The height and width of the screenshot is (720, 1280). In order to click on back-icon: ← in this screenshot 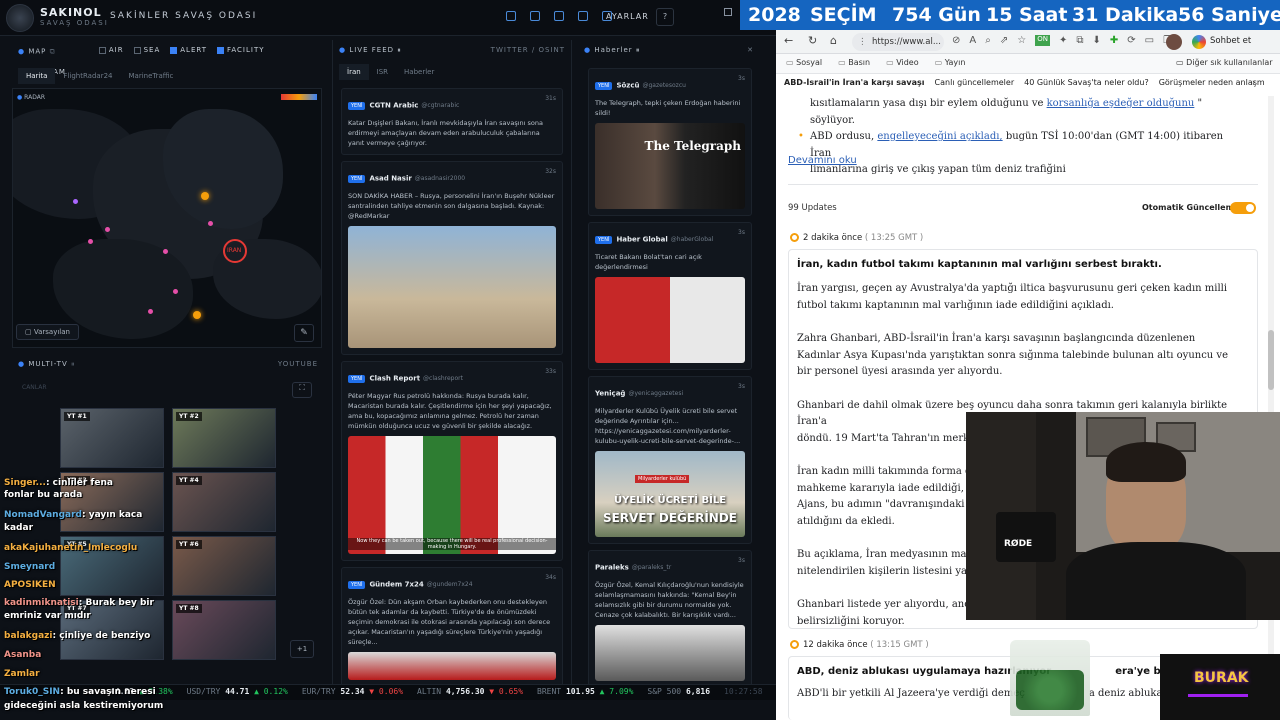, I will do `click(788, 40)`.